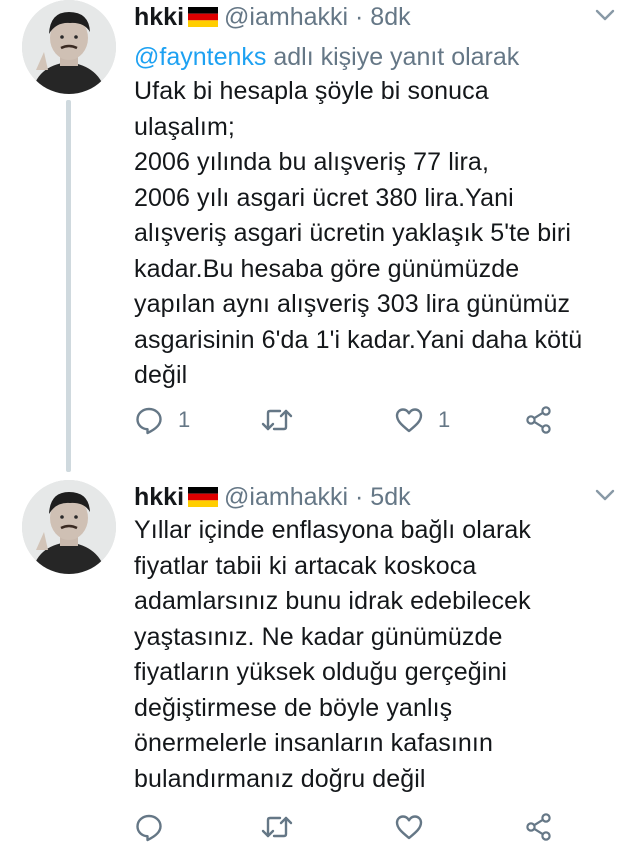  I want to click on like-button: 1, so click(422, 420).